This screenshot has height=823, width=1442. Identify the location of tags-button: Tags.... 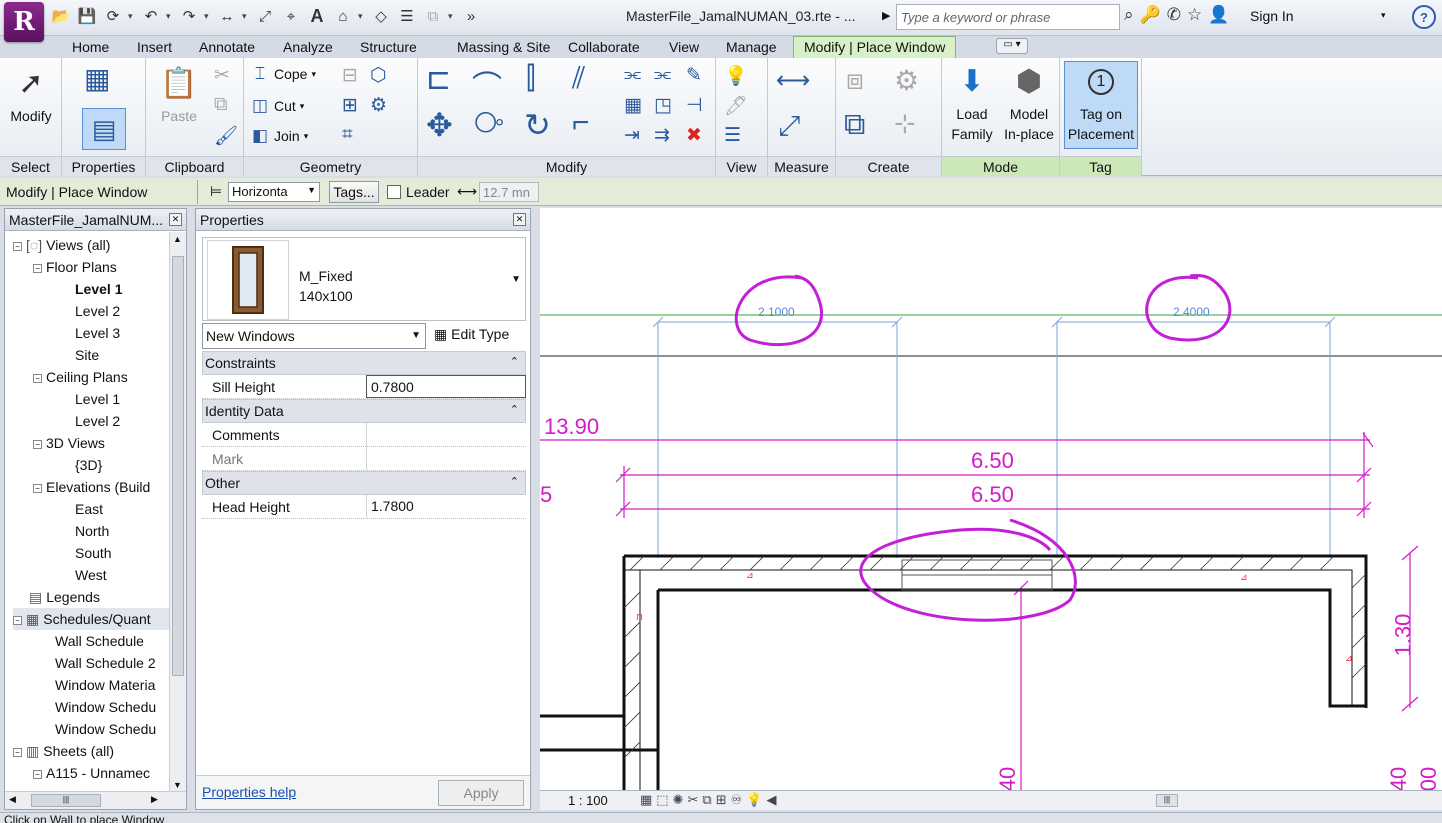
(354, 192).